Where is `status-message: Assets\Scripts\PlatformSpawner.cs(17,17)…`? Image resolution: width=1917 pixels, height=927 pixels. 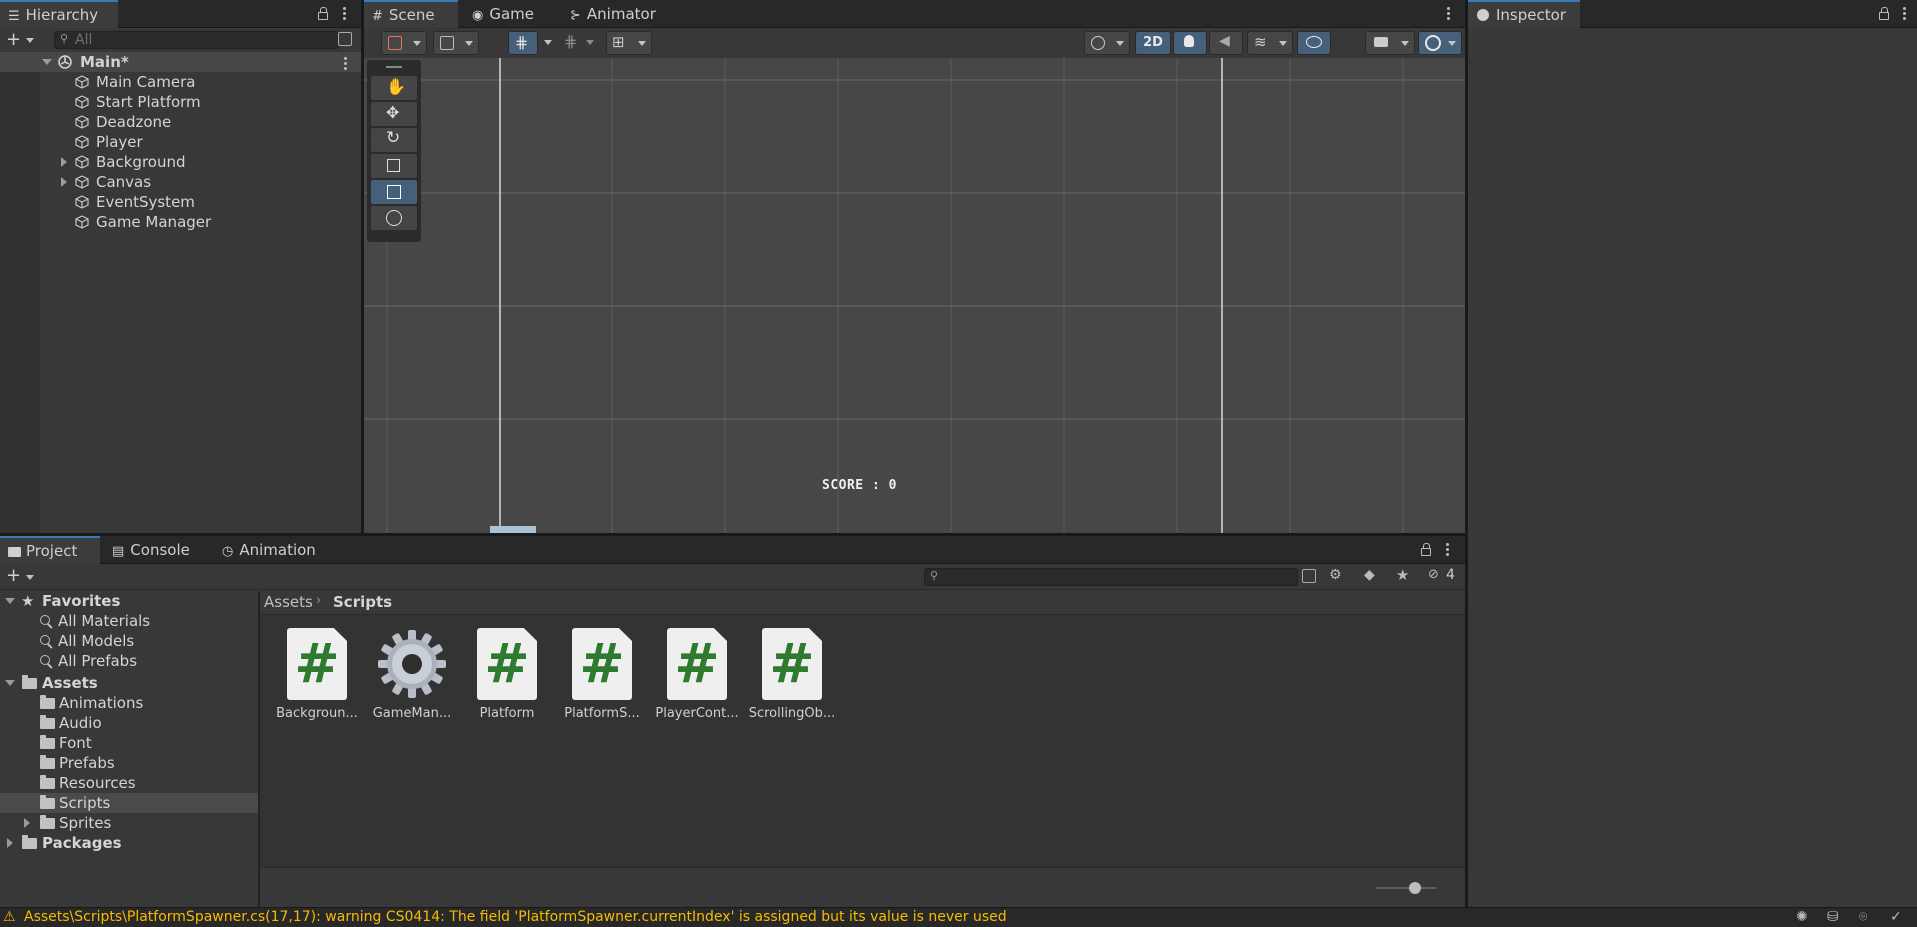 status-message: Assets\Scripts\PlatformSpawner.cs(17,17)… is located at coordinates (515, 917).